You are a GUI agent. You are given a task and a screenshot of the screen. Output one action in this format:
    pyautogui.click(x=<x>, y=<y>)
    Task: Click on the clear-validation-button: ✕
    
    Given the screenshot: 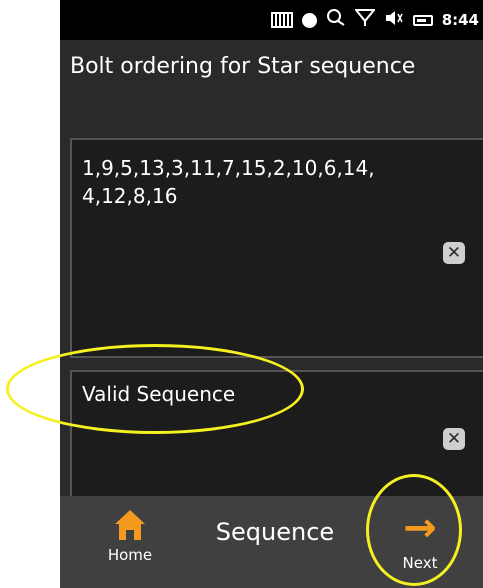 What is the action you would take?
    pyautogui.click(x=454, y=439)
    